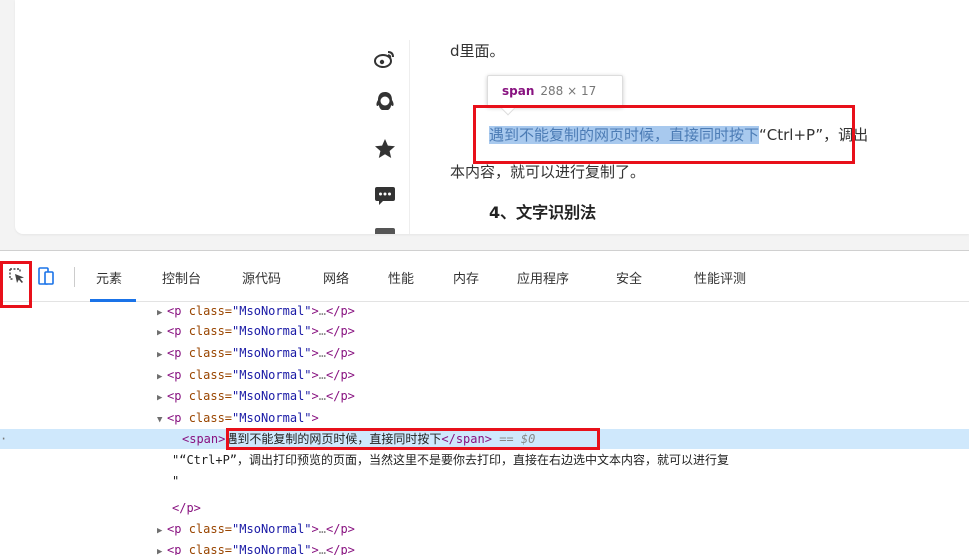  I want to click on weibo-icon, so click(385, 59).